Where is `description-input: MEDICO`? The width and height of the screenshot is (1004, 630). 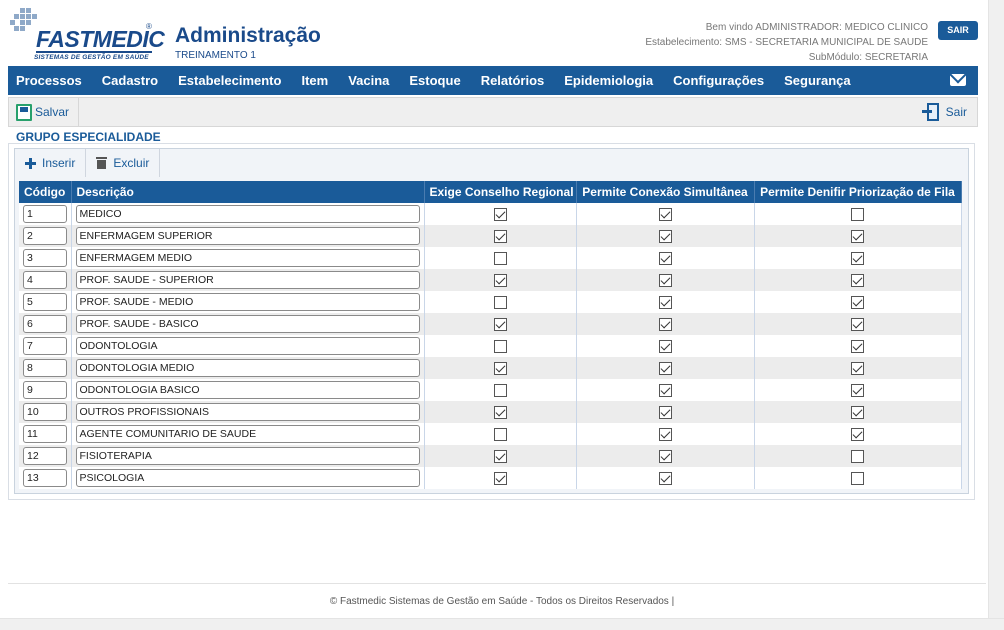
description-input: MEDICO is located at coordinates (247, 214).